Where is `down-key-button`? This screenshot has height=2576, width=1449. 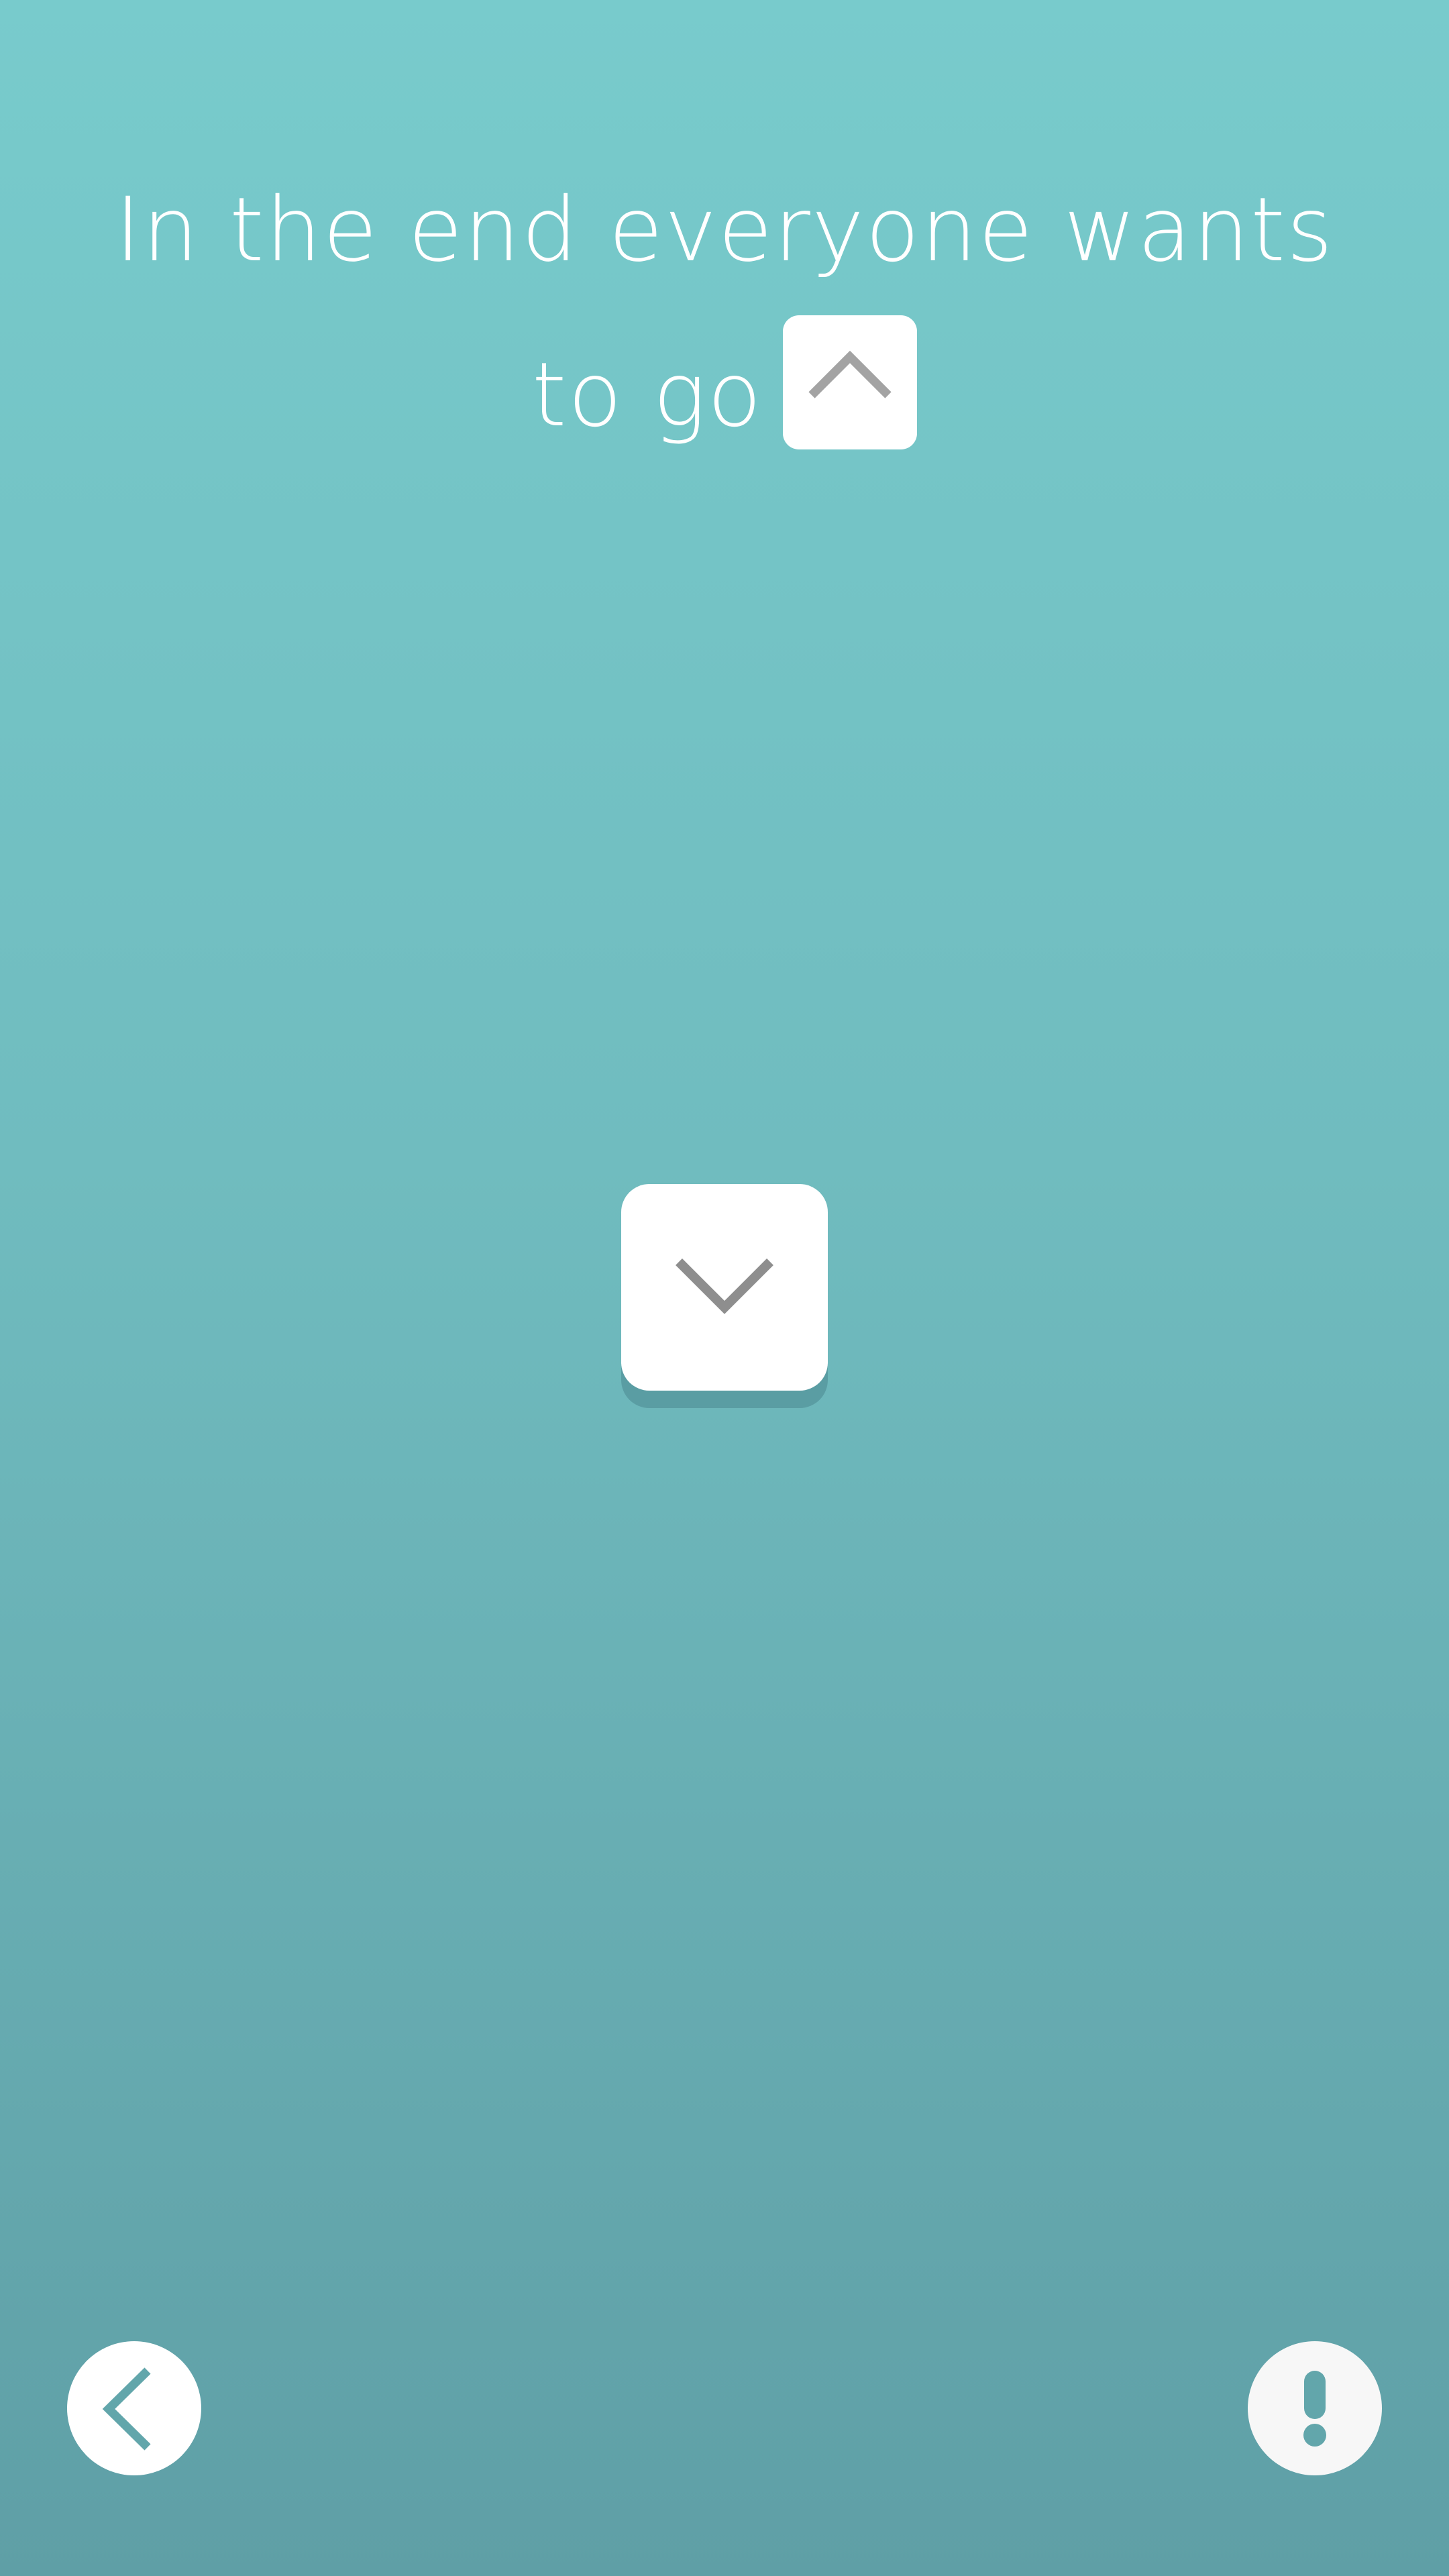
down-key-button is located at coordinates (724, 1287).